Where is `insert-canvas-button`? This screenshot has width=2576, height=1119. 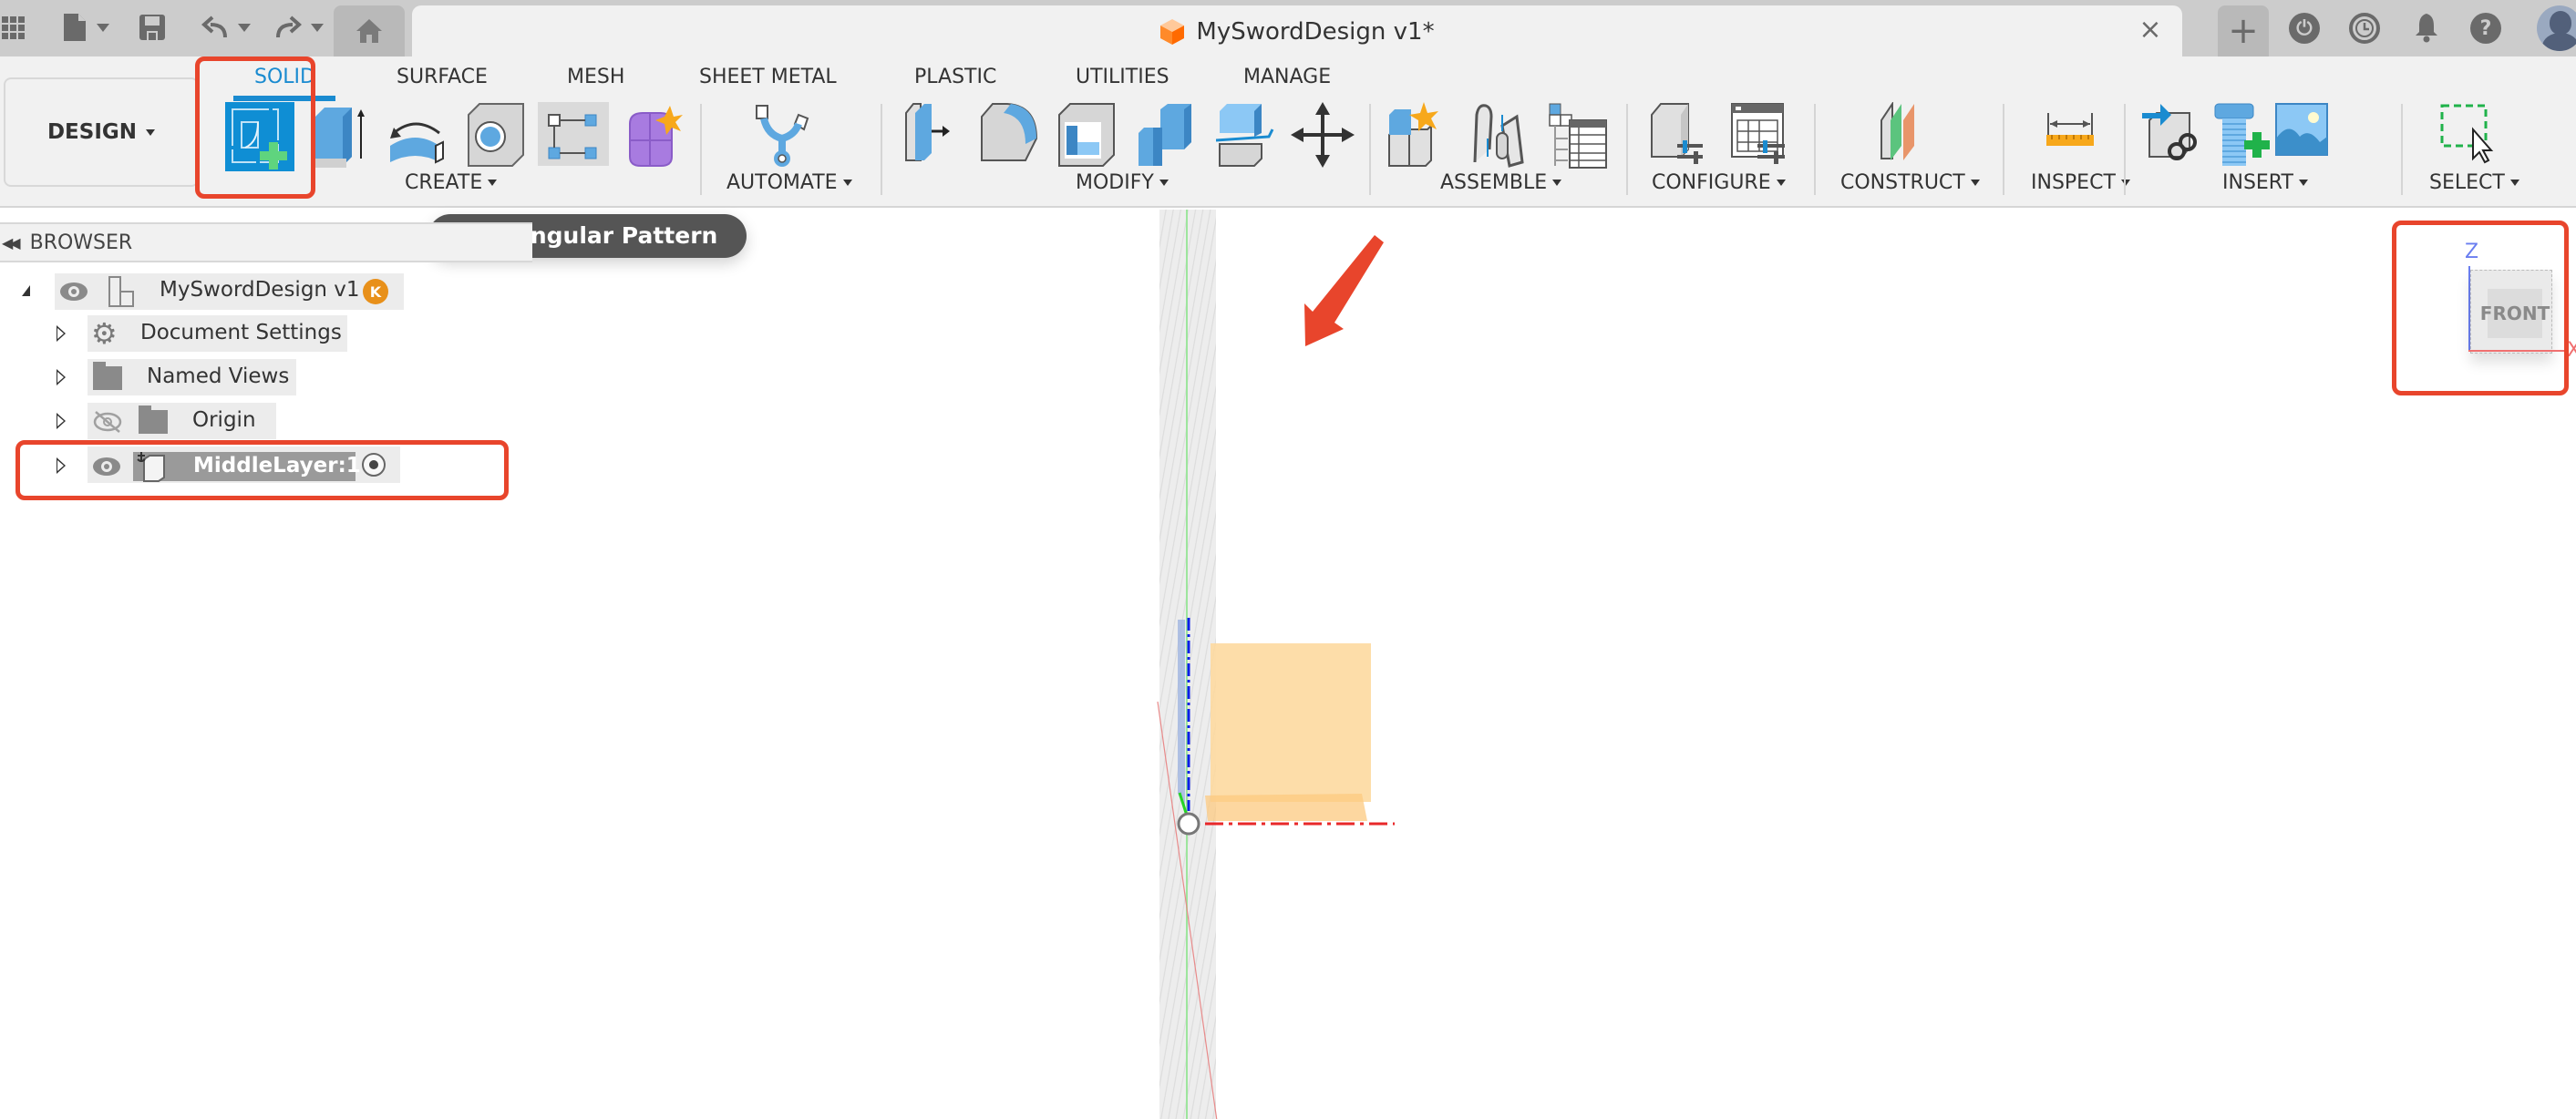 insert-canvas-button is located at coordinates (2305, 134).